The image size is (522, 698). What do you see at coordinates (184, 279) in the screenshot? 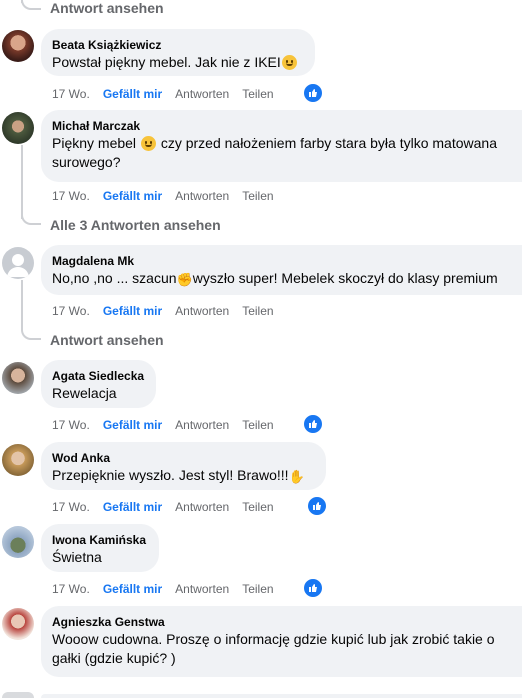
I see `flexed-biceps-emoji-icon: ✊` at bounding box center [184, 279].